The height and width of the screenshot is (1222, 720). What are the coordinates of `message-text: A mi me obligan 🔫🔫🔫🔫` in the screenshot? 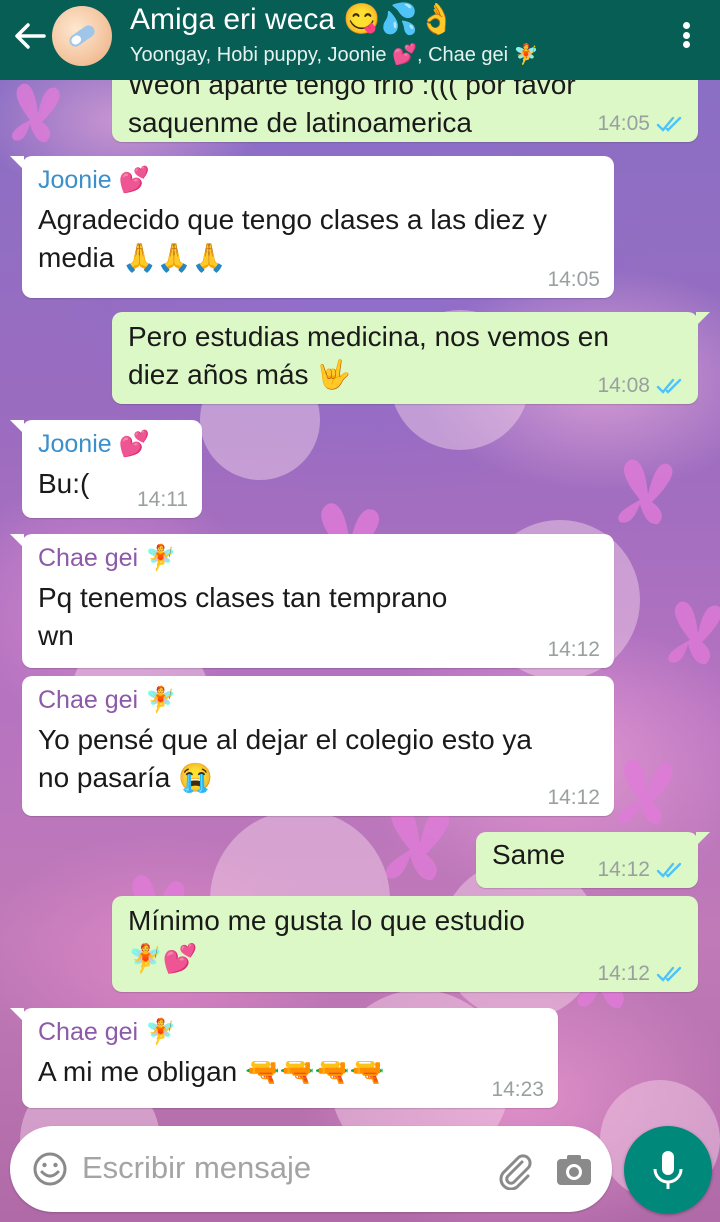 It's located at (211, 1071).